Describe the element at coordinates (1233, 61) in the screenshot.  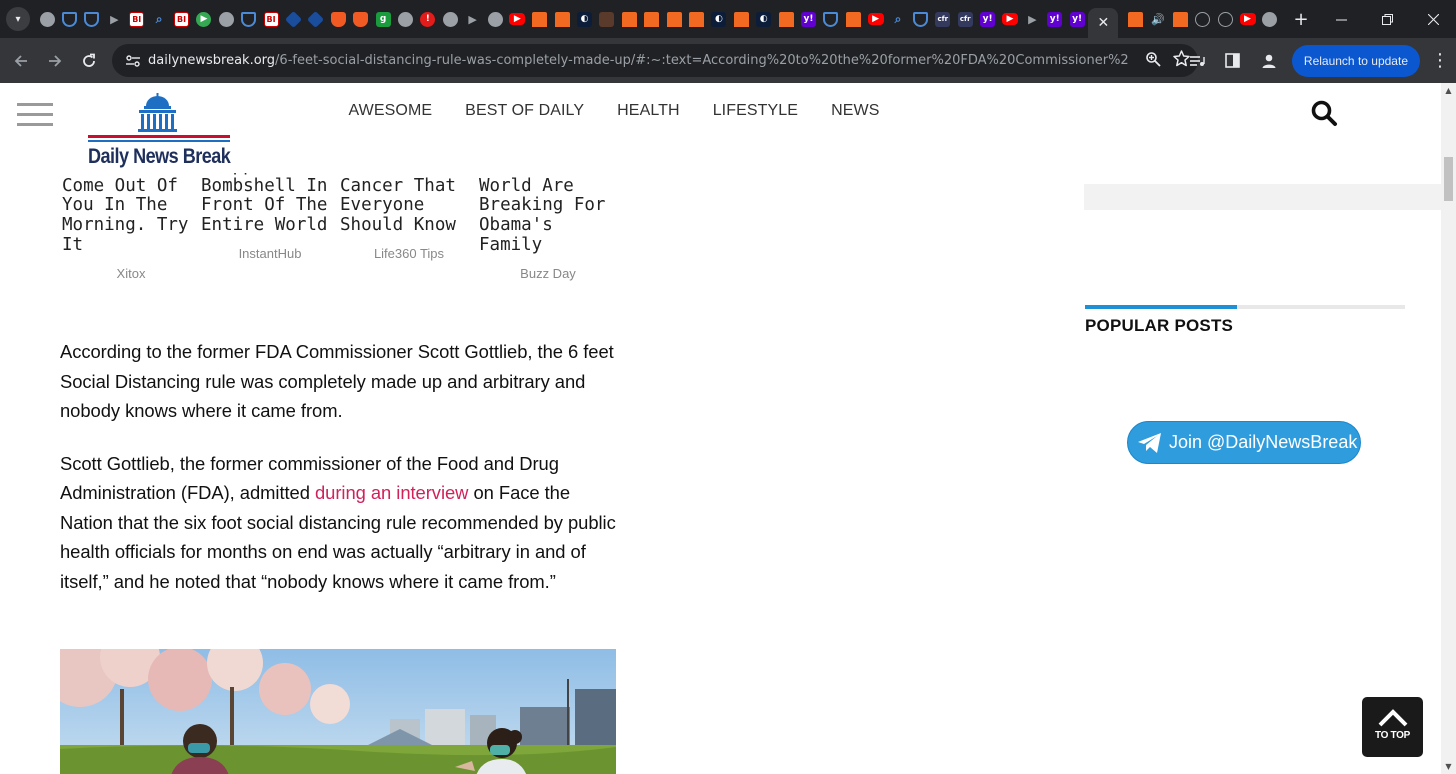
I see `side-panel-icon` at that location.